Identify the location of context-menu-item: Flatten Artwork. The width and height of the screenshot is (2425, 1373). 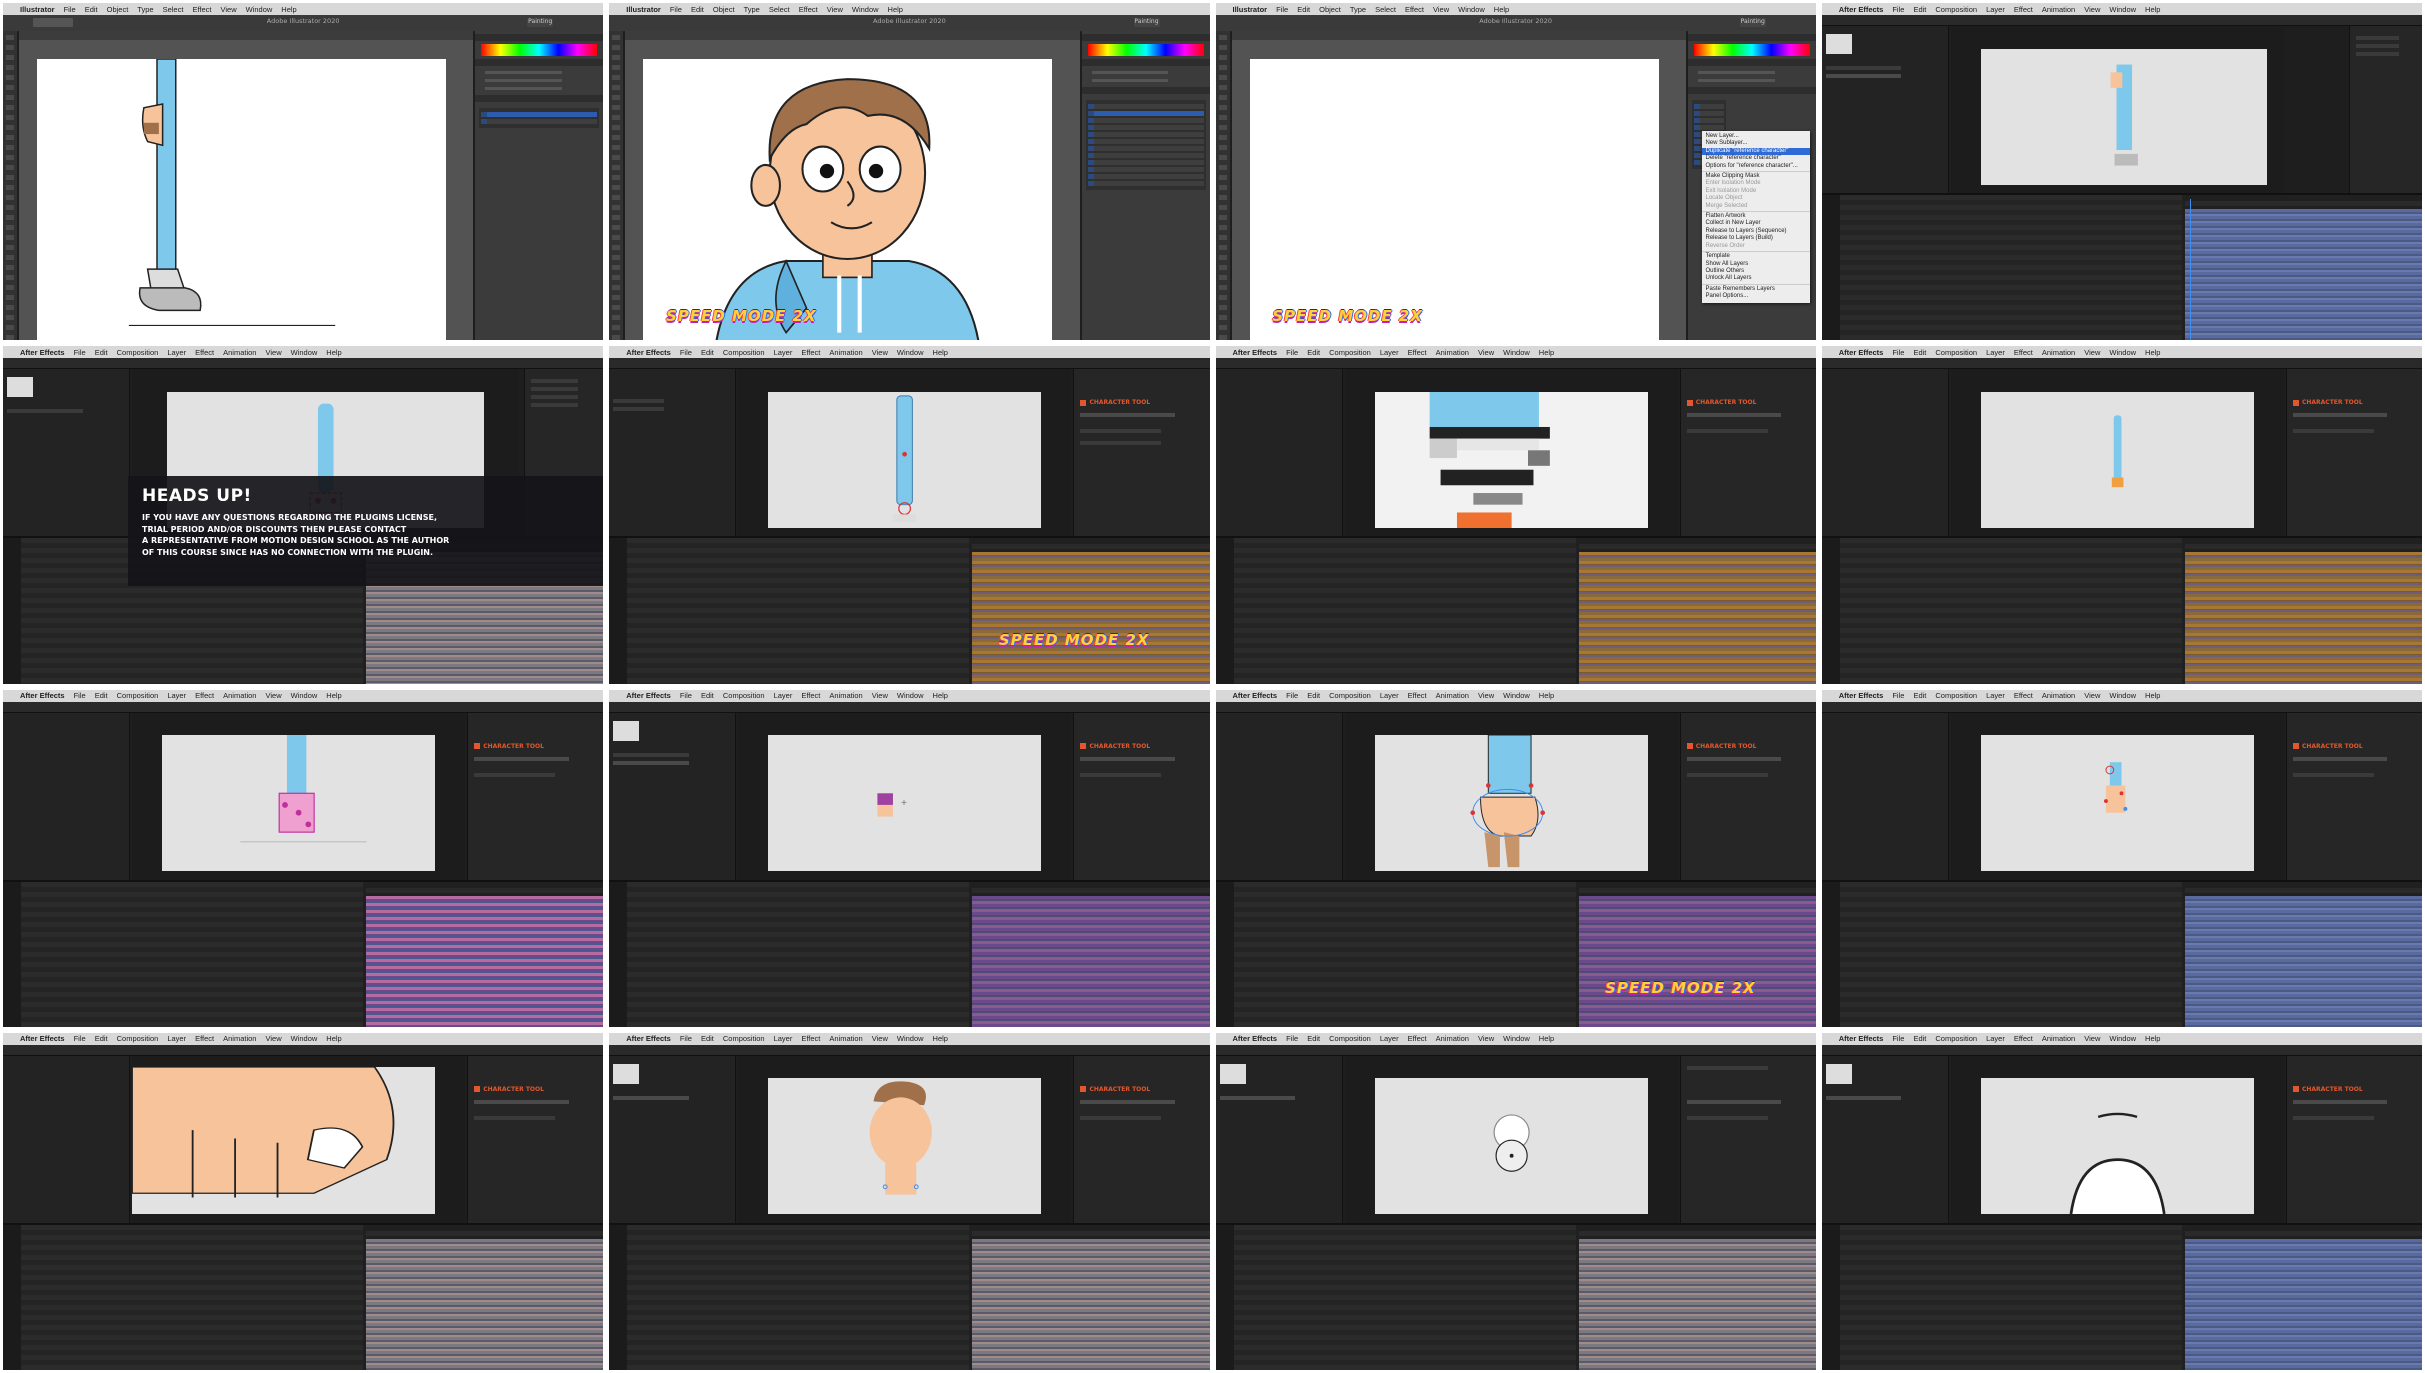
(1756, 216).